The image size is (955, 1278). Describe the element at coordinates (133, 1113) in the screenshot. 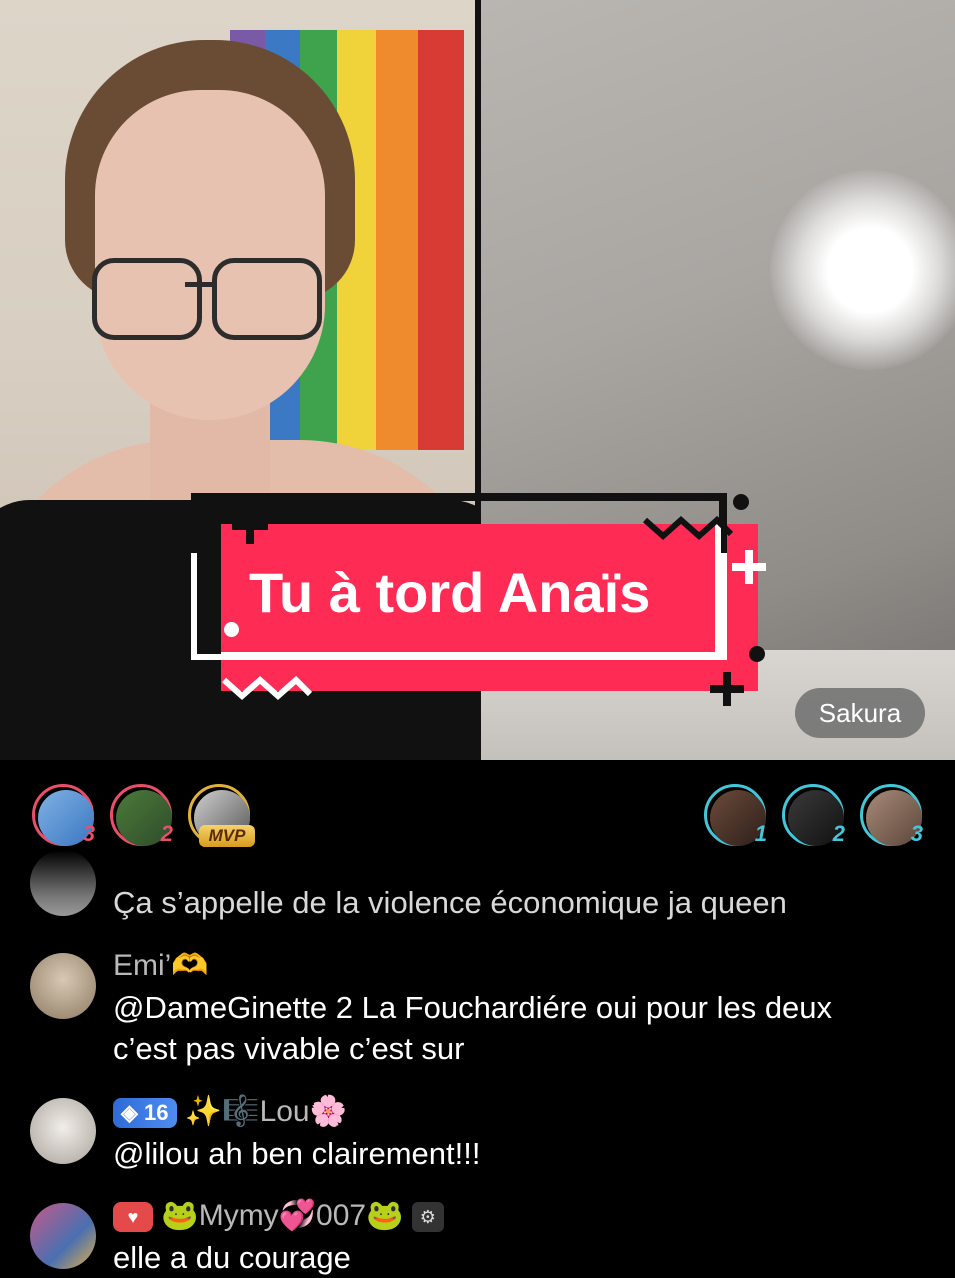

I see `diamond-icon: ◈` at that location.